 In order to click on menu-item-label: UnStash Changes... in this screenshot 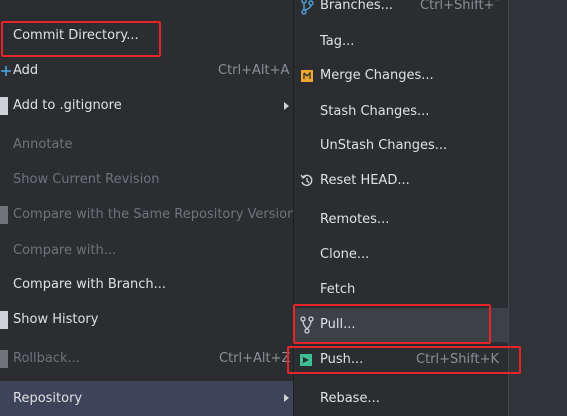, I will do `click(384, 145)`.